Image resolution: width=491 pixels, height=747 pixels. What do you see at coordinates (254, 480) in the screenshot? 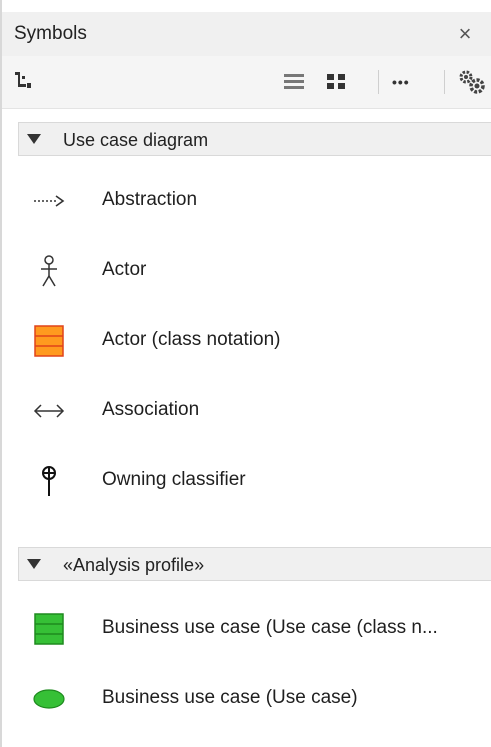
I see `symbol-item-owning-classifier: Owning classifier` at bounding box center [254, 480].